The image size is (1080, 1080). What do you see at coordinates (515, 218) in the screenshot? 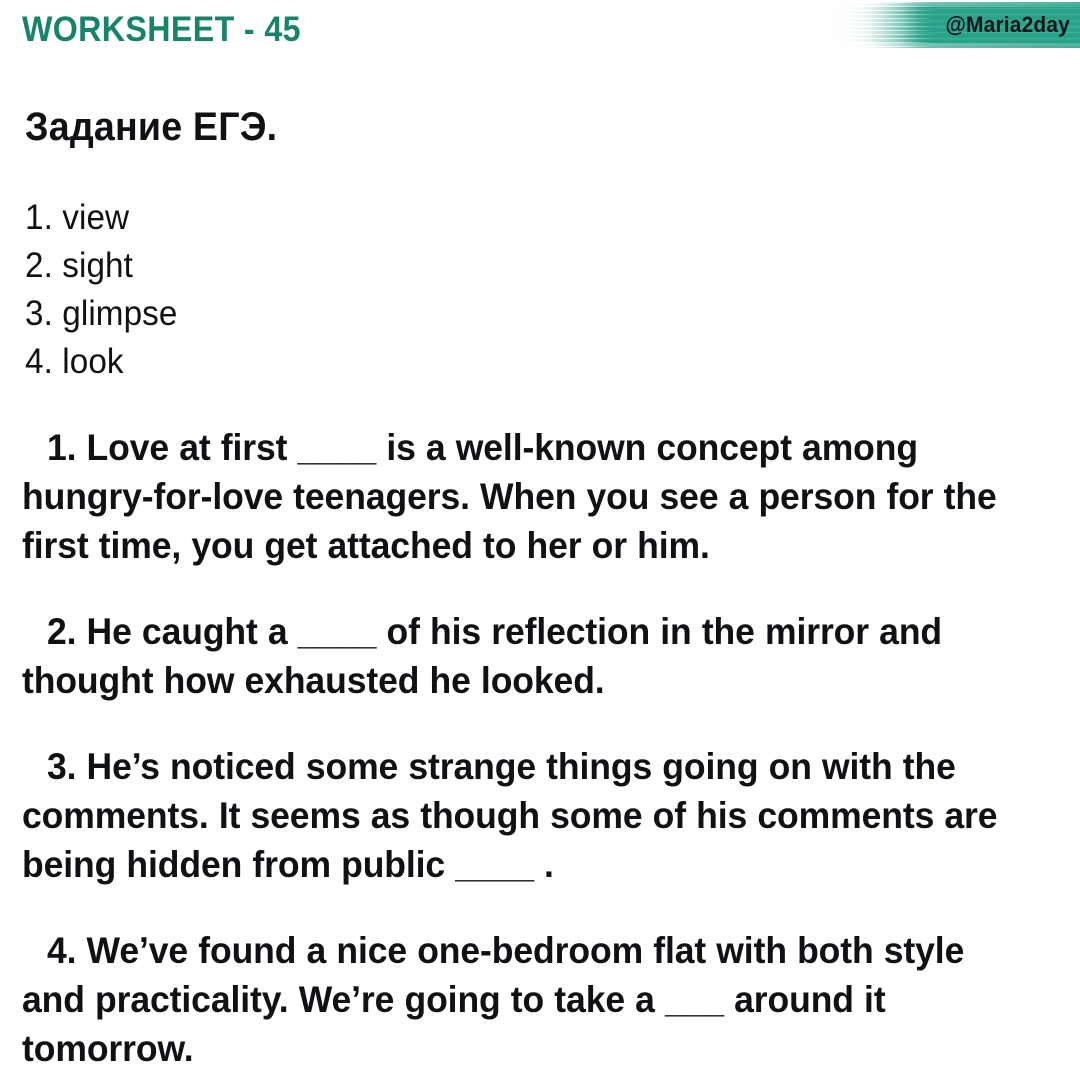
I see `option-item: 1. view` at bounding box center [515, 218].